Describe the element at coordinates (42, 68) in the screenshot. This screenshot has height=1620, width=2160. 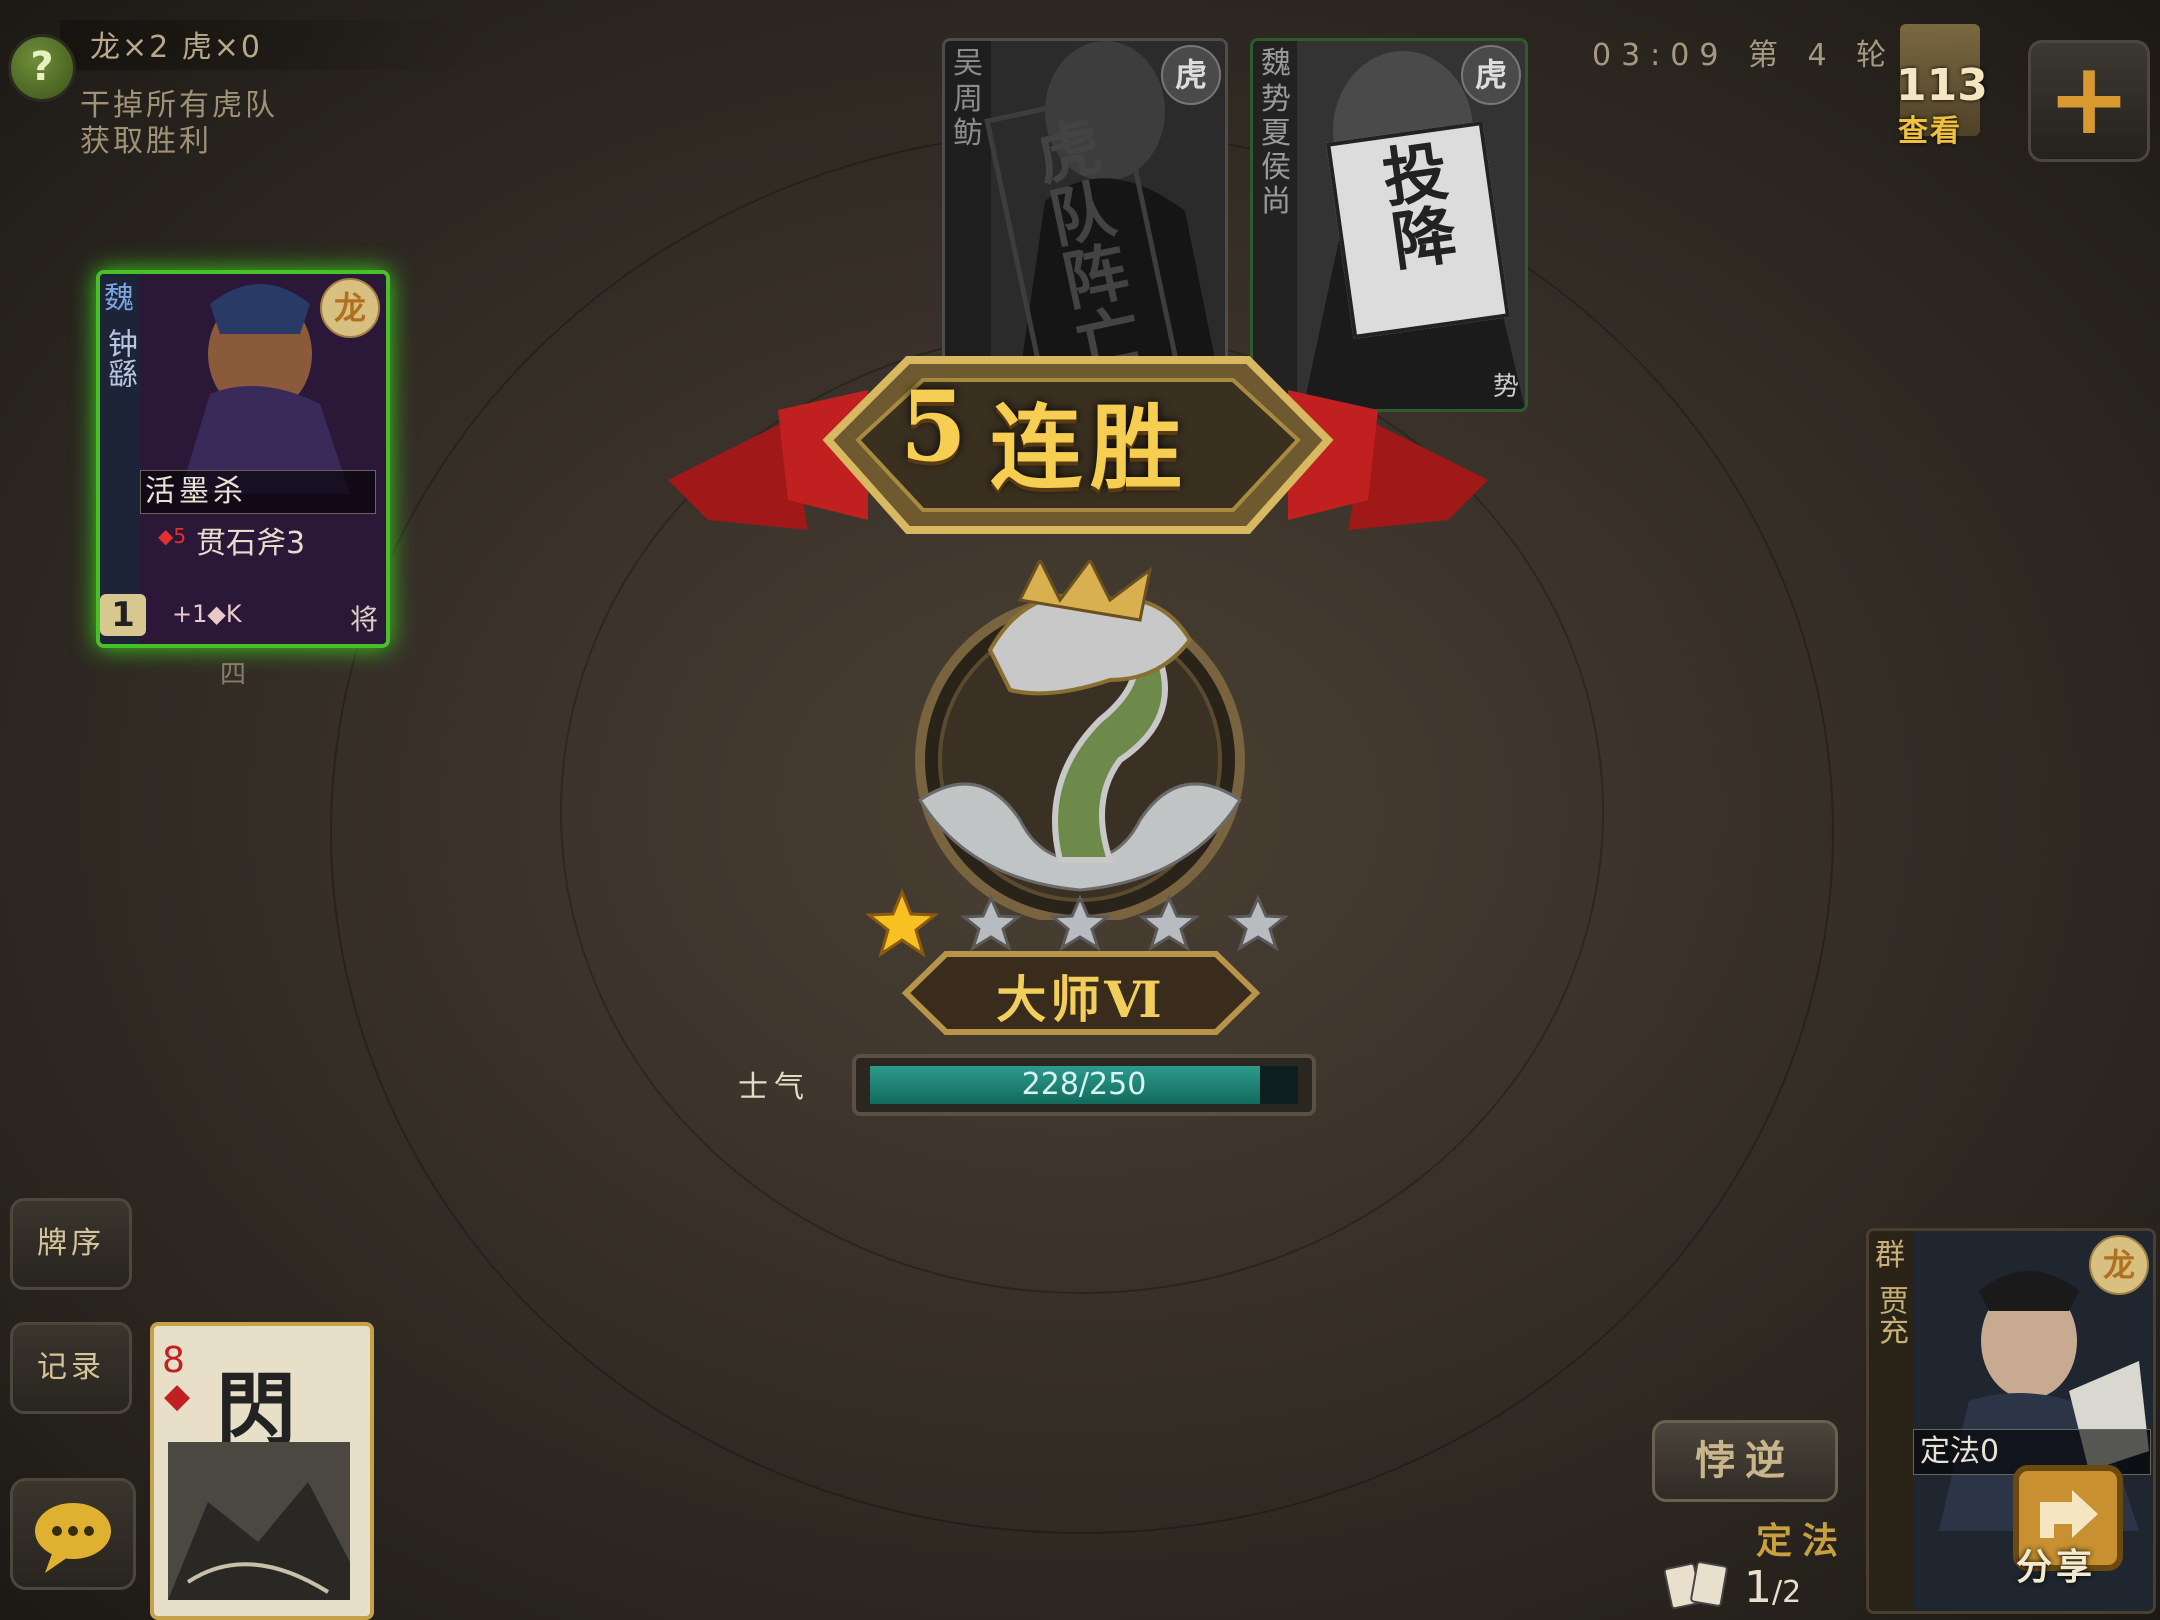
I see `help-button: ?` at that location.